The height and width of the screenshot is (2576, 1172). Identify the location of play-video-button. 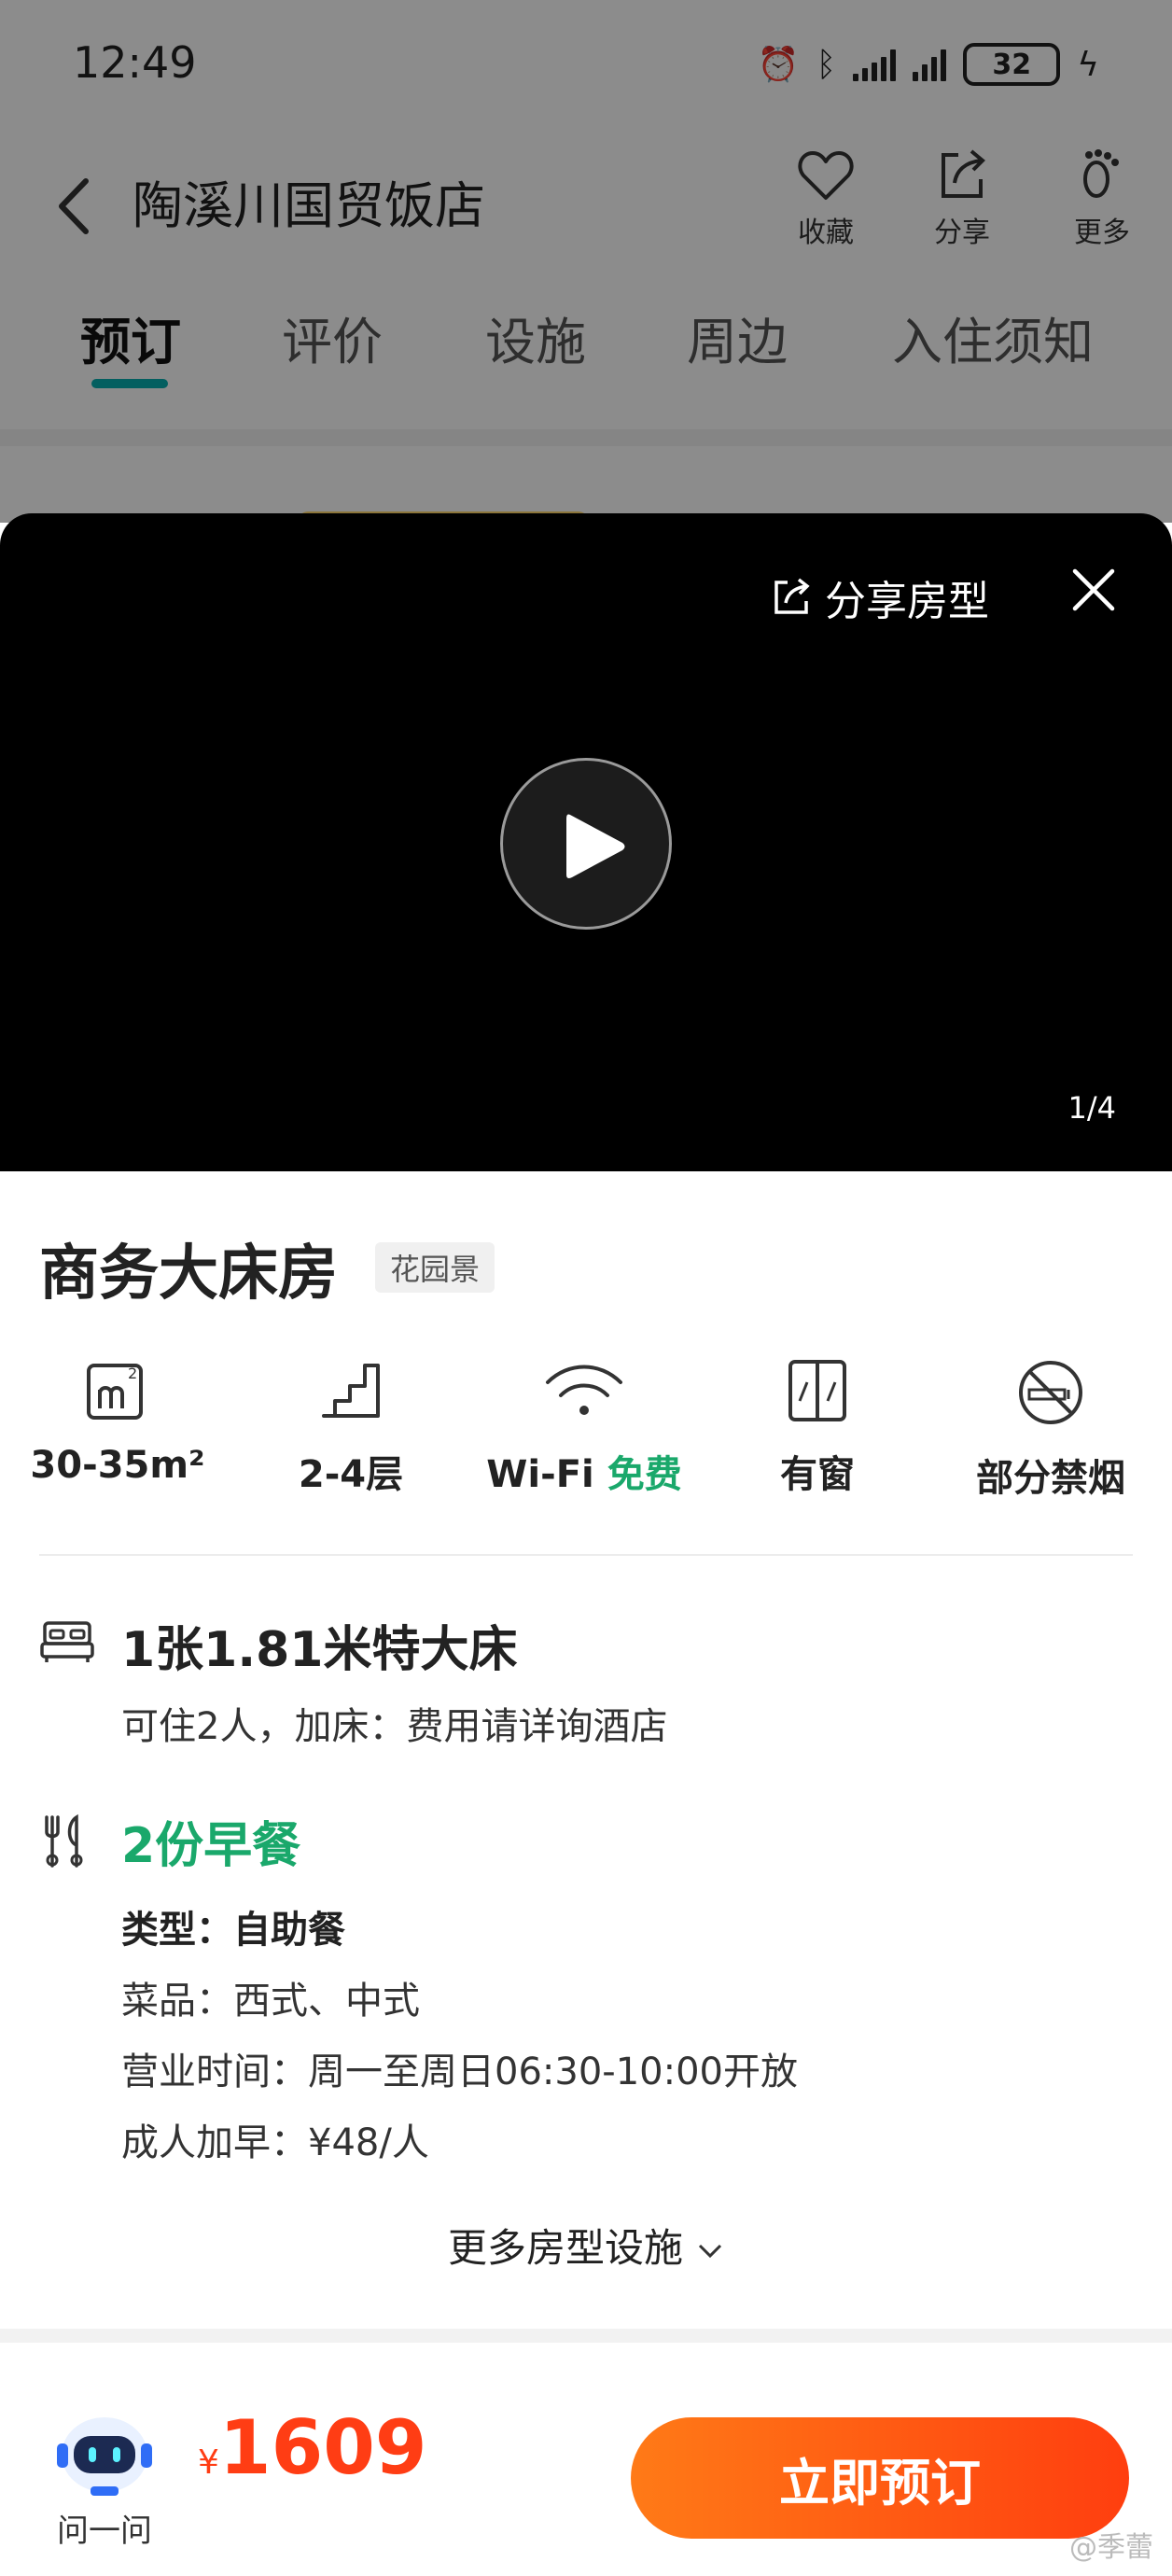
(586, 844).